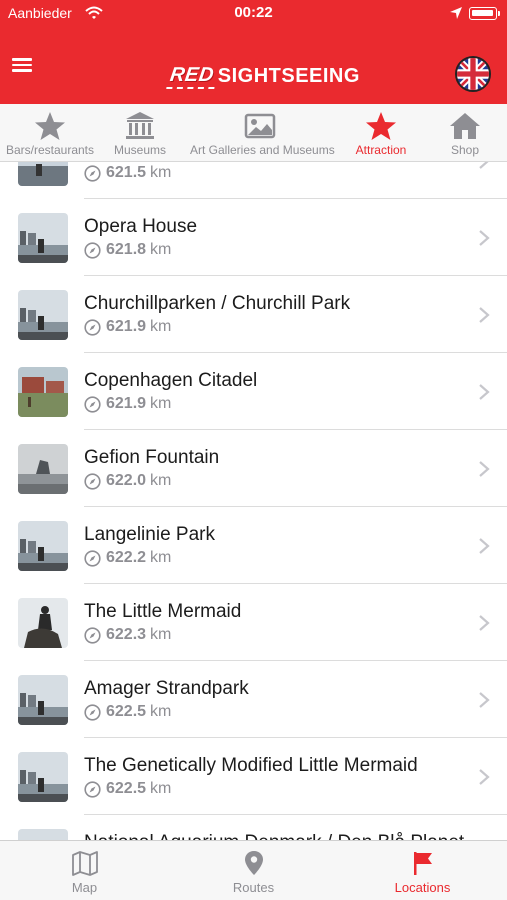 Image resolution: width=507 pixels, height=900 pixels. What do you see at coordinates (166, 688) in the screenshot?
I see `attraction-title: Amager Strandpark` at bounding box center [166, 688].